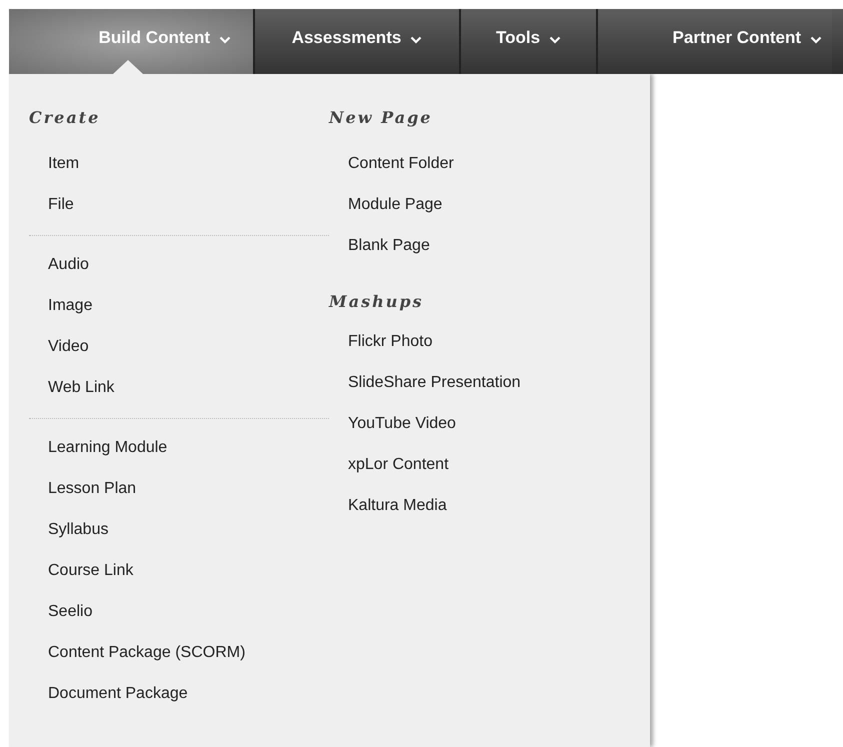 This screenshot has width=843, height=747. What do you see at coordinates (358, 41) in the screenshot?
I see `menu-tab: Assessments` at bounding box center [358, 41].